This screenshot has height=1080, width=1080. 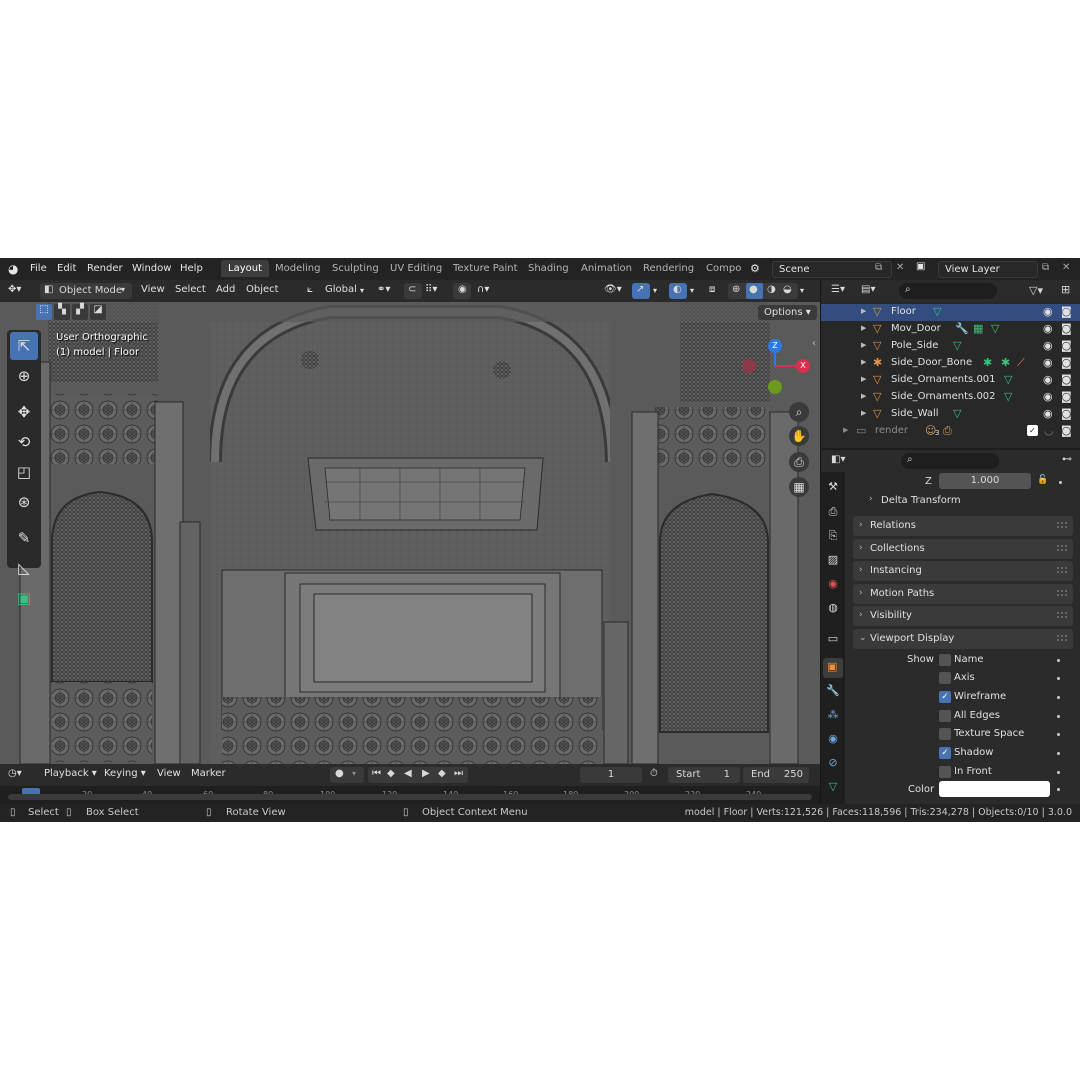 What do you see at coordinates (442, 773) in the screenshot?
I see `next-keyframe-icon: ◆` at bounding box center [442, 773].